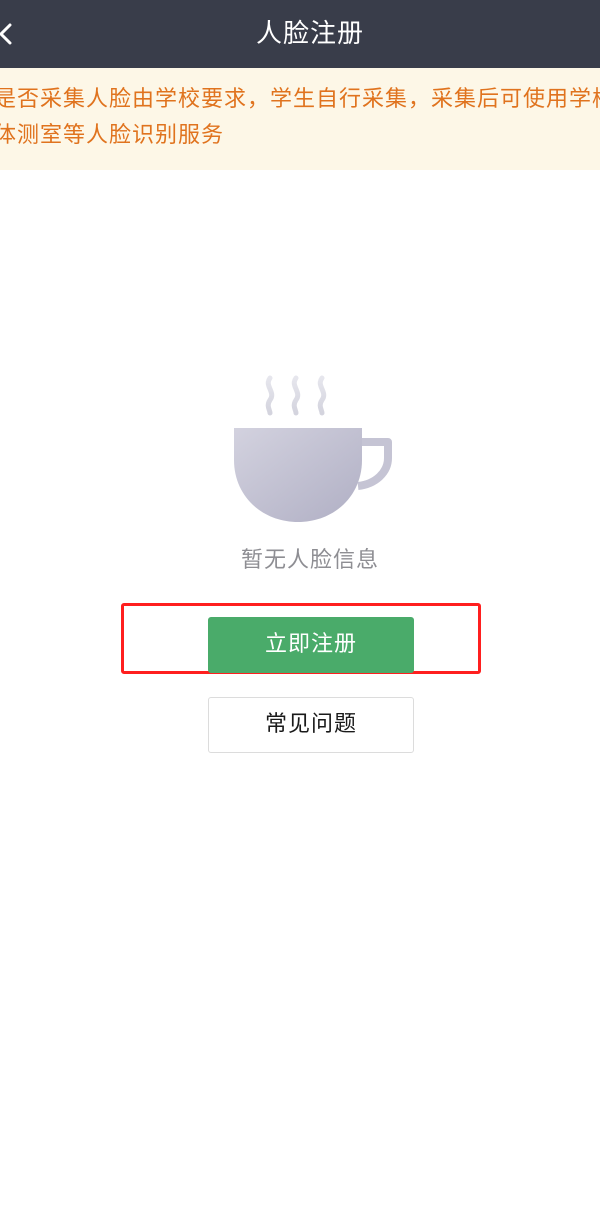 The image size is (600, 1218). I want to click on faq-button: 常见问题, so click(311, 725).